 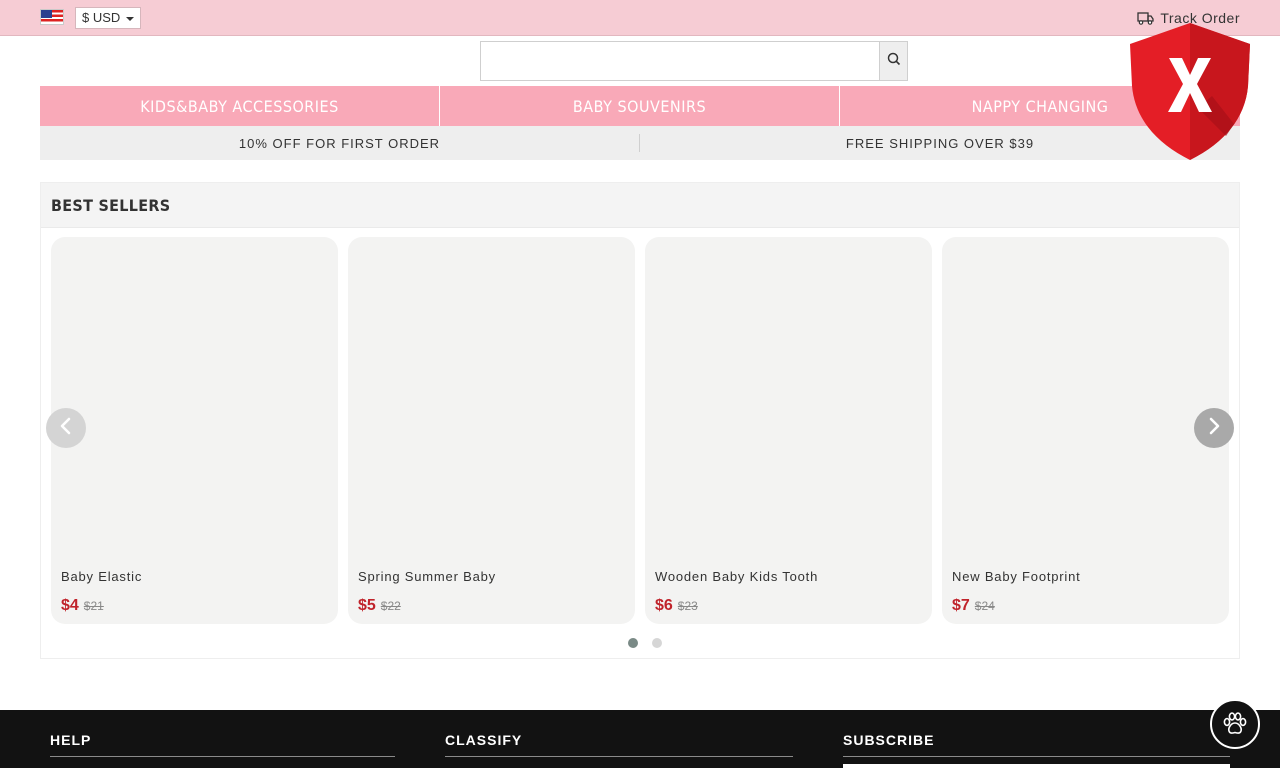 What do you see at coordinates (737, 576) in the screenshot?
I see `product-name: Wooden Baby Kids Tooth` at bounding box center [737, 576].